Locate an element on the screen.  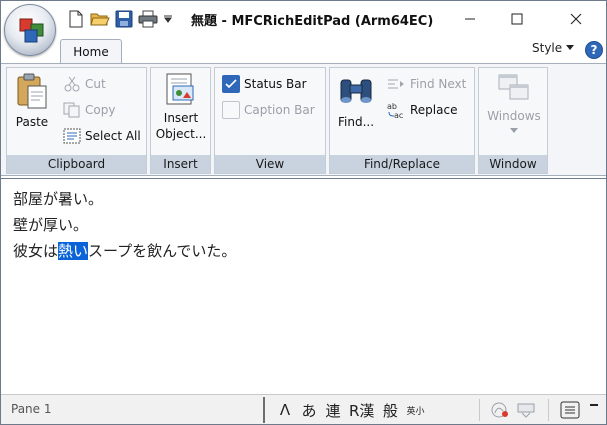
editor-line-3-before: 彼女は is located at coordinates (36, 251).